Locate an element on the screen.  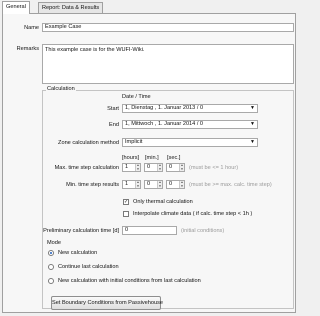
radio-new-calculation-label: New calculation is located at coordinates (78, 253).